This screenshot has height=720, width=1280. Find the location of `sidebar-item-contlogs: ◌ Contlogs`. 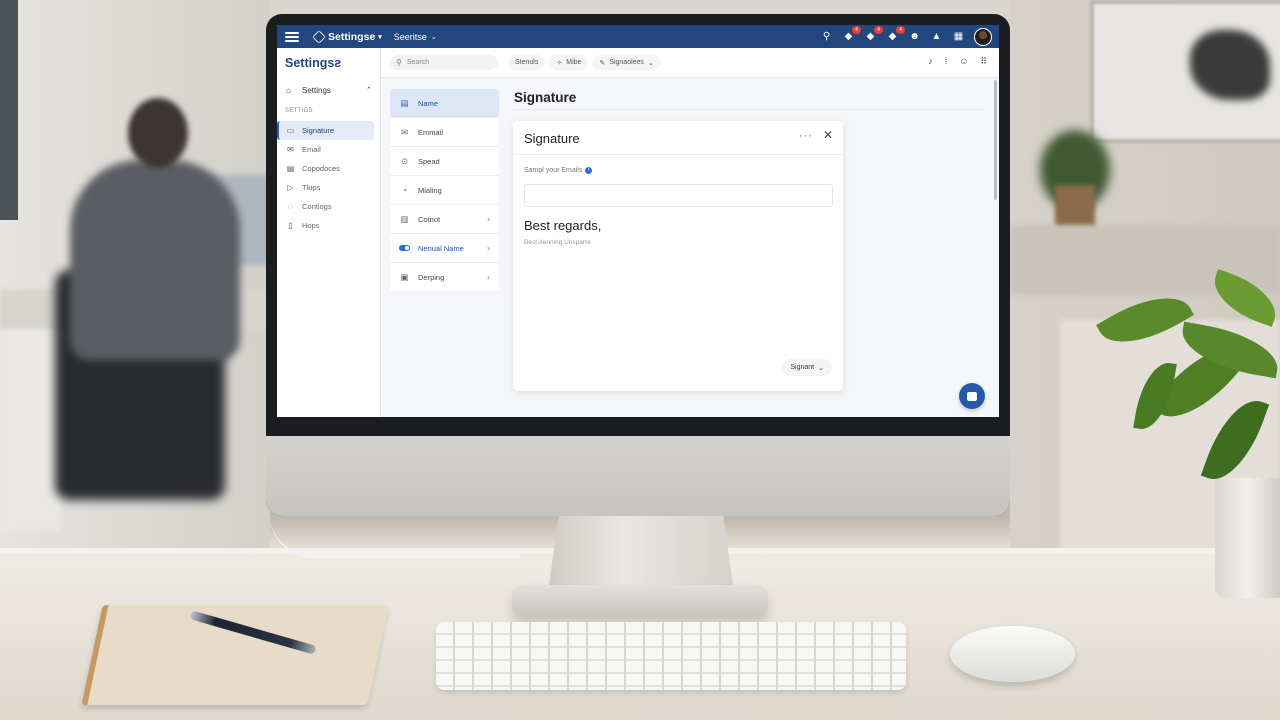

sidebar-item-contlogs: ◌ Contlogs is located at coordinates (325, 206).